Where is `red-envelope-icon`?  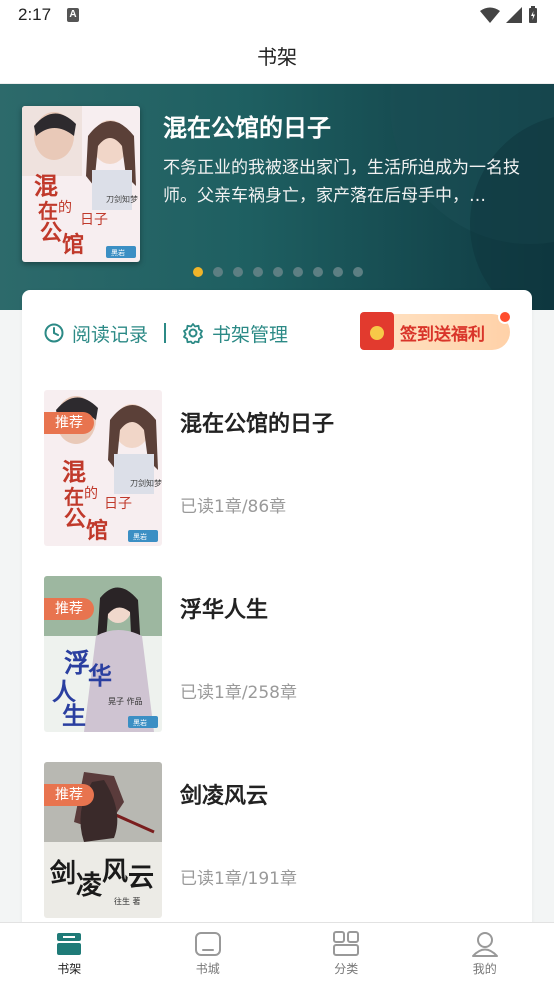 red-envelope-icon is located at coordinates (377, 331).